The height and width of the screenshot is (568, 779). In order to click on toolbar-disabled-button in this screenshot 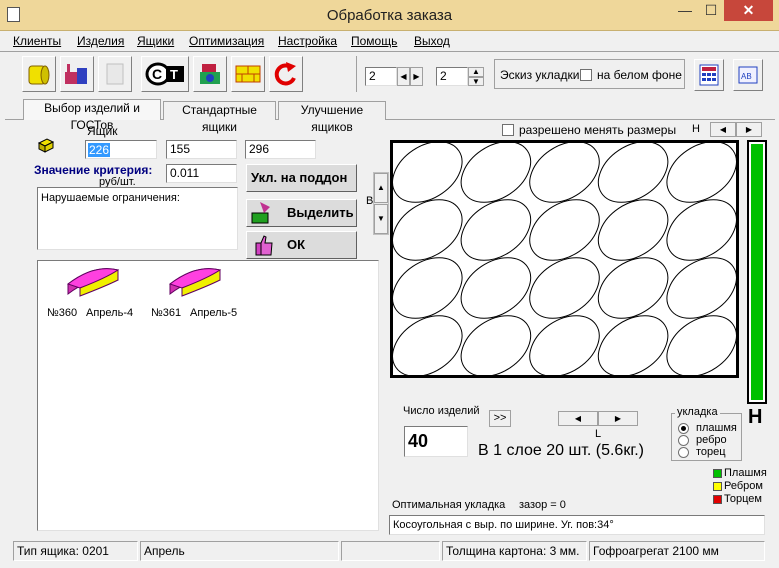, I will do `click(115, 74)`.